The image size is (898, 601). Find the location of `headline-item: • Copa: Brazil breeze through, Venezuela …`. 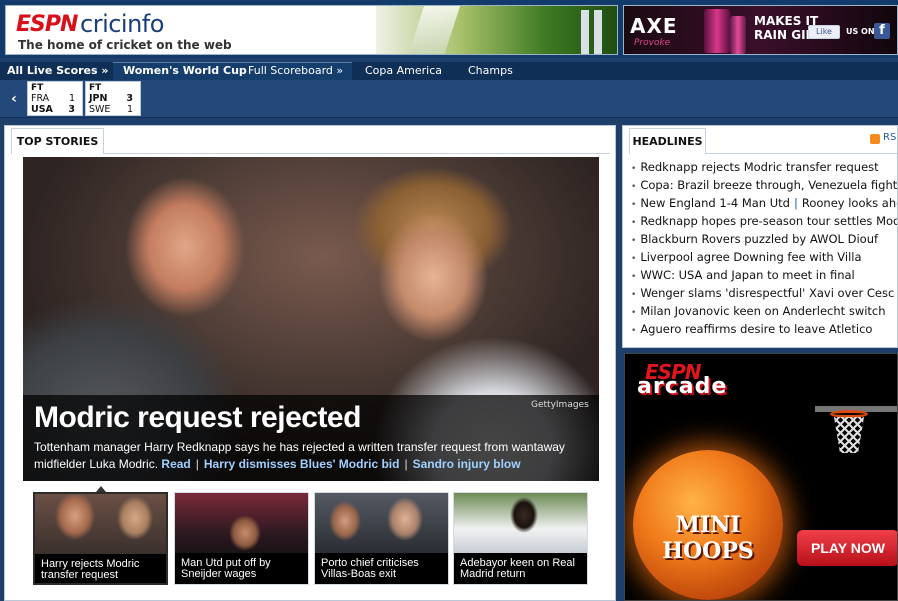

headline-item: • Copa: Brazil breeze through, Venezuela … is located at coordinates (764, 185).